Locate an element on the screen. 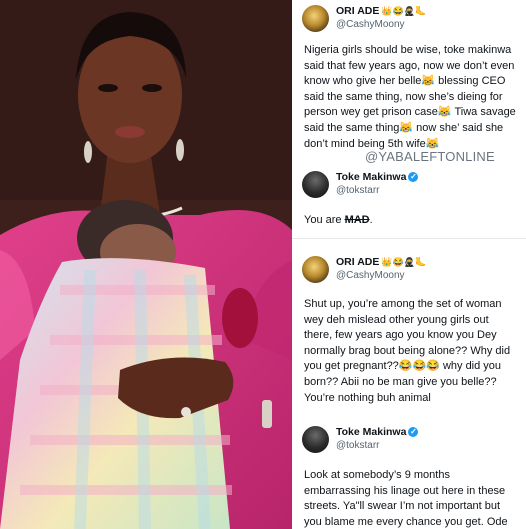  tweet-4-header: Toke Makinwa ✓ @tokstarr is located at coordinates (360, 439).